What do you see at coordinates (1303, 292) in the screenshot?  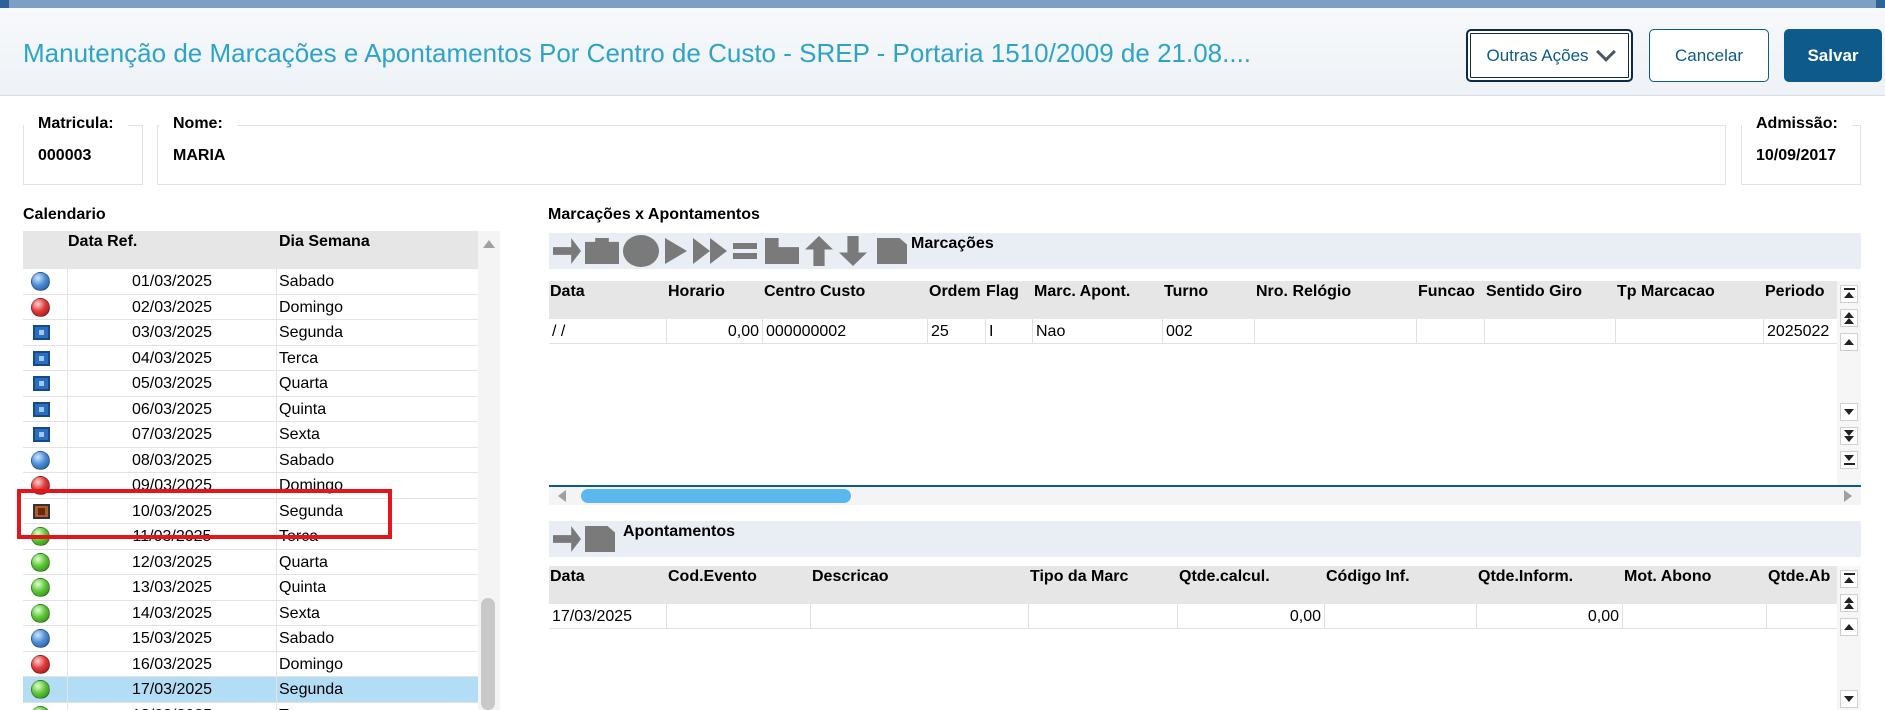 I see `column-header: Nro. Relógio` at bounding box center [1303, 292].